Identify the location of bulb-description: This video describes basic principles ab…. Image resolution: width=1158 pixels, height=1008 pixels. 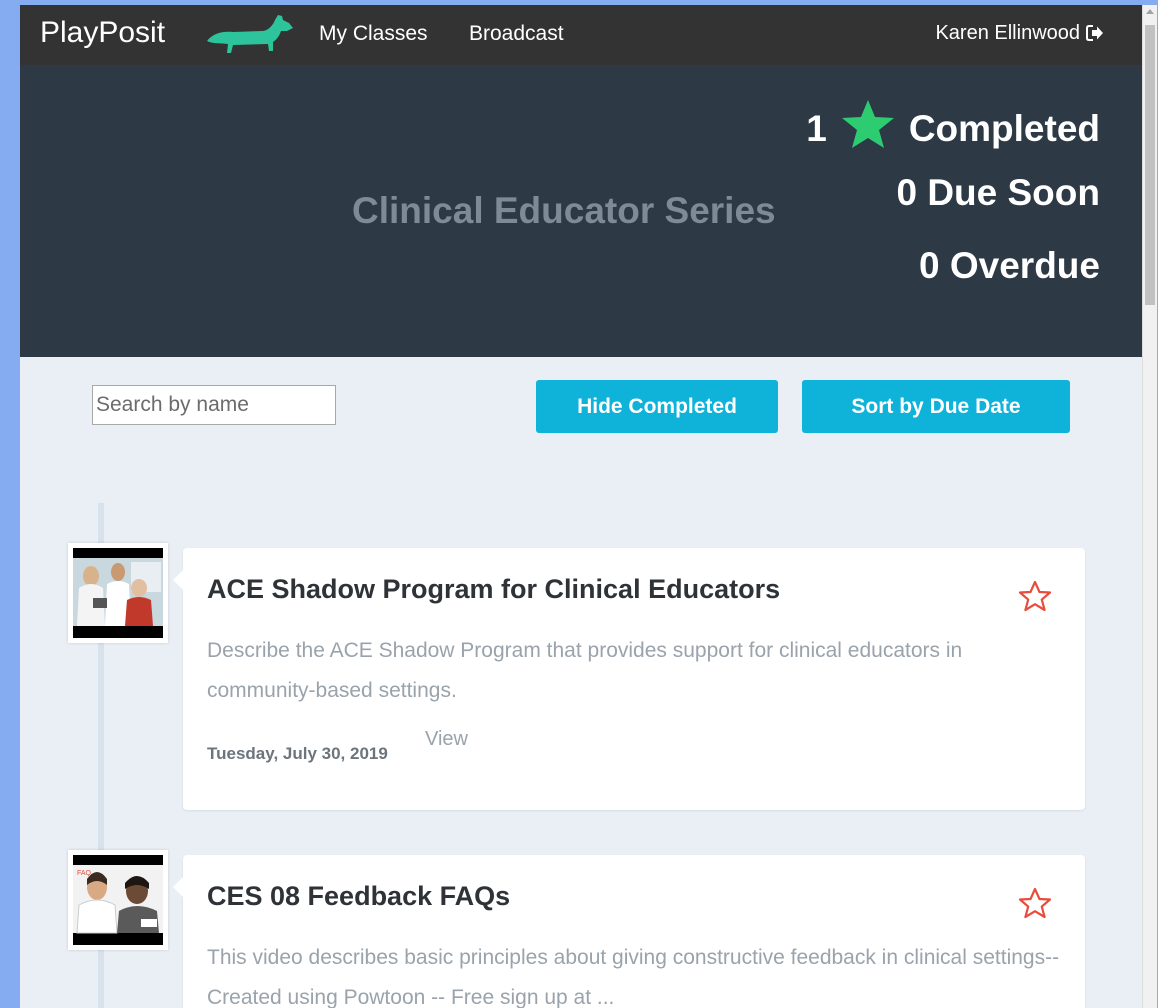
(633, 977).